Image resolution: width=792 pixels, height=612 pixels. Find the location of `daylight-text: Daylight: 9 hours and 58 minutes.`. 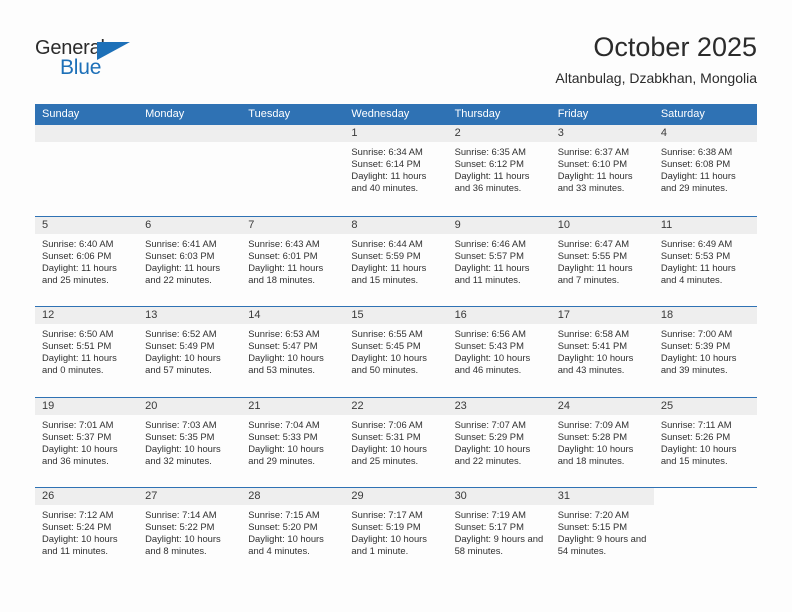

daylight-text: Daylight: 9 hours and 58 minutes. is located at coordinates (499, 545).